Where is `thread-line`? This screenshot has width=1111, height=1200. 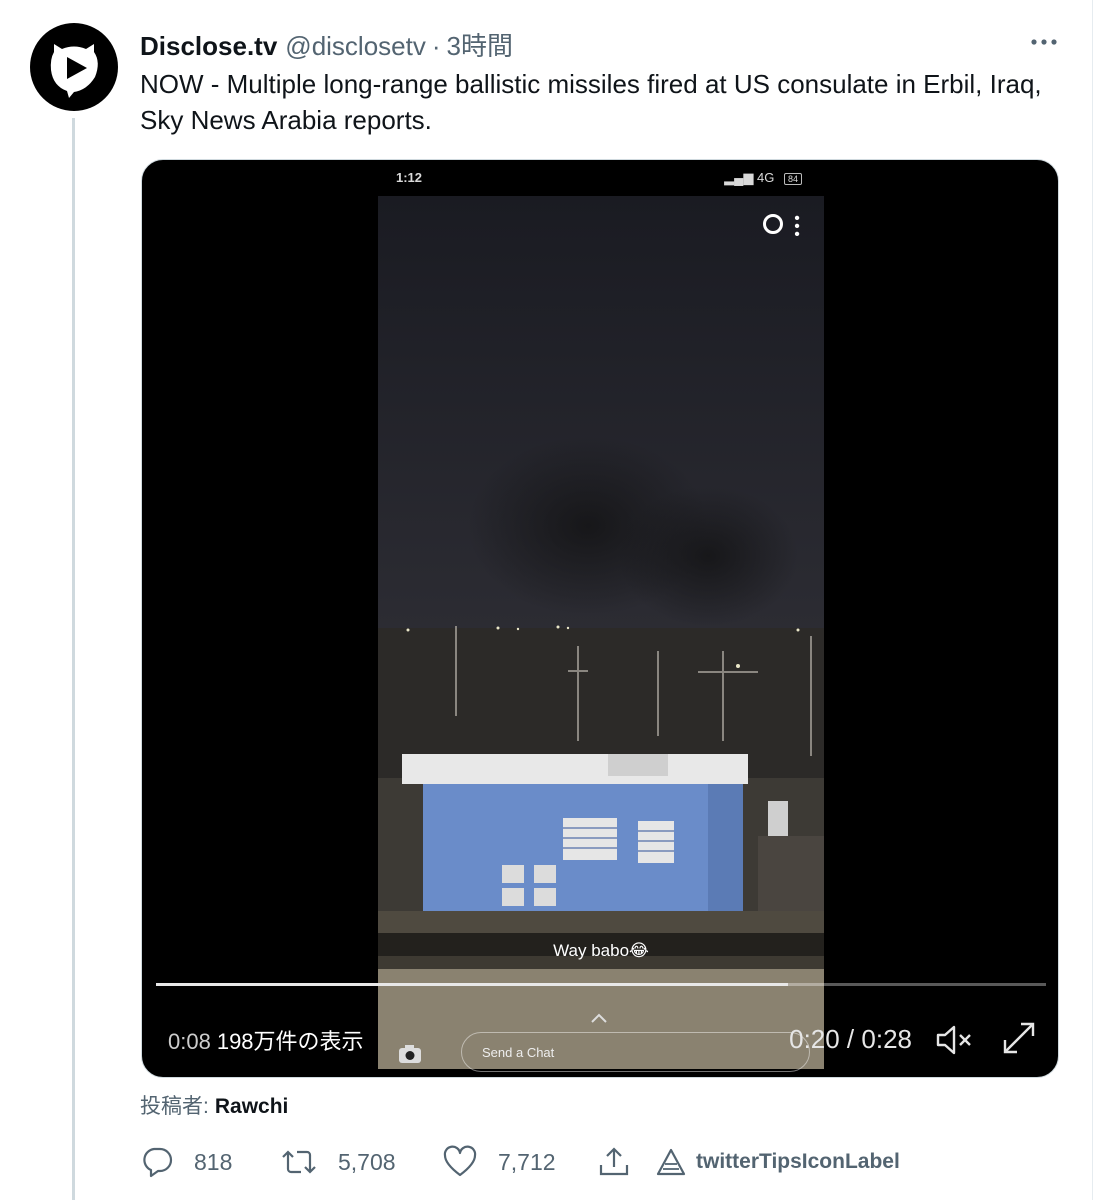 thread-line is located at coordinates (73, 659).